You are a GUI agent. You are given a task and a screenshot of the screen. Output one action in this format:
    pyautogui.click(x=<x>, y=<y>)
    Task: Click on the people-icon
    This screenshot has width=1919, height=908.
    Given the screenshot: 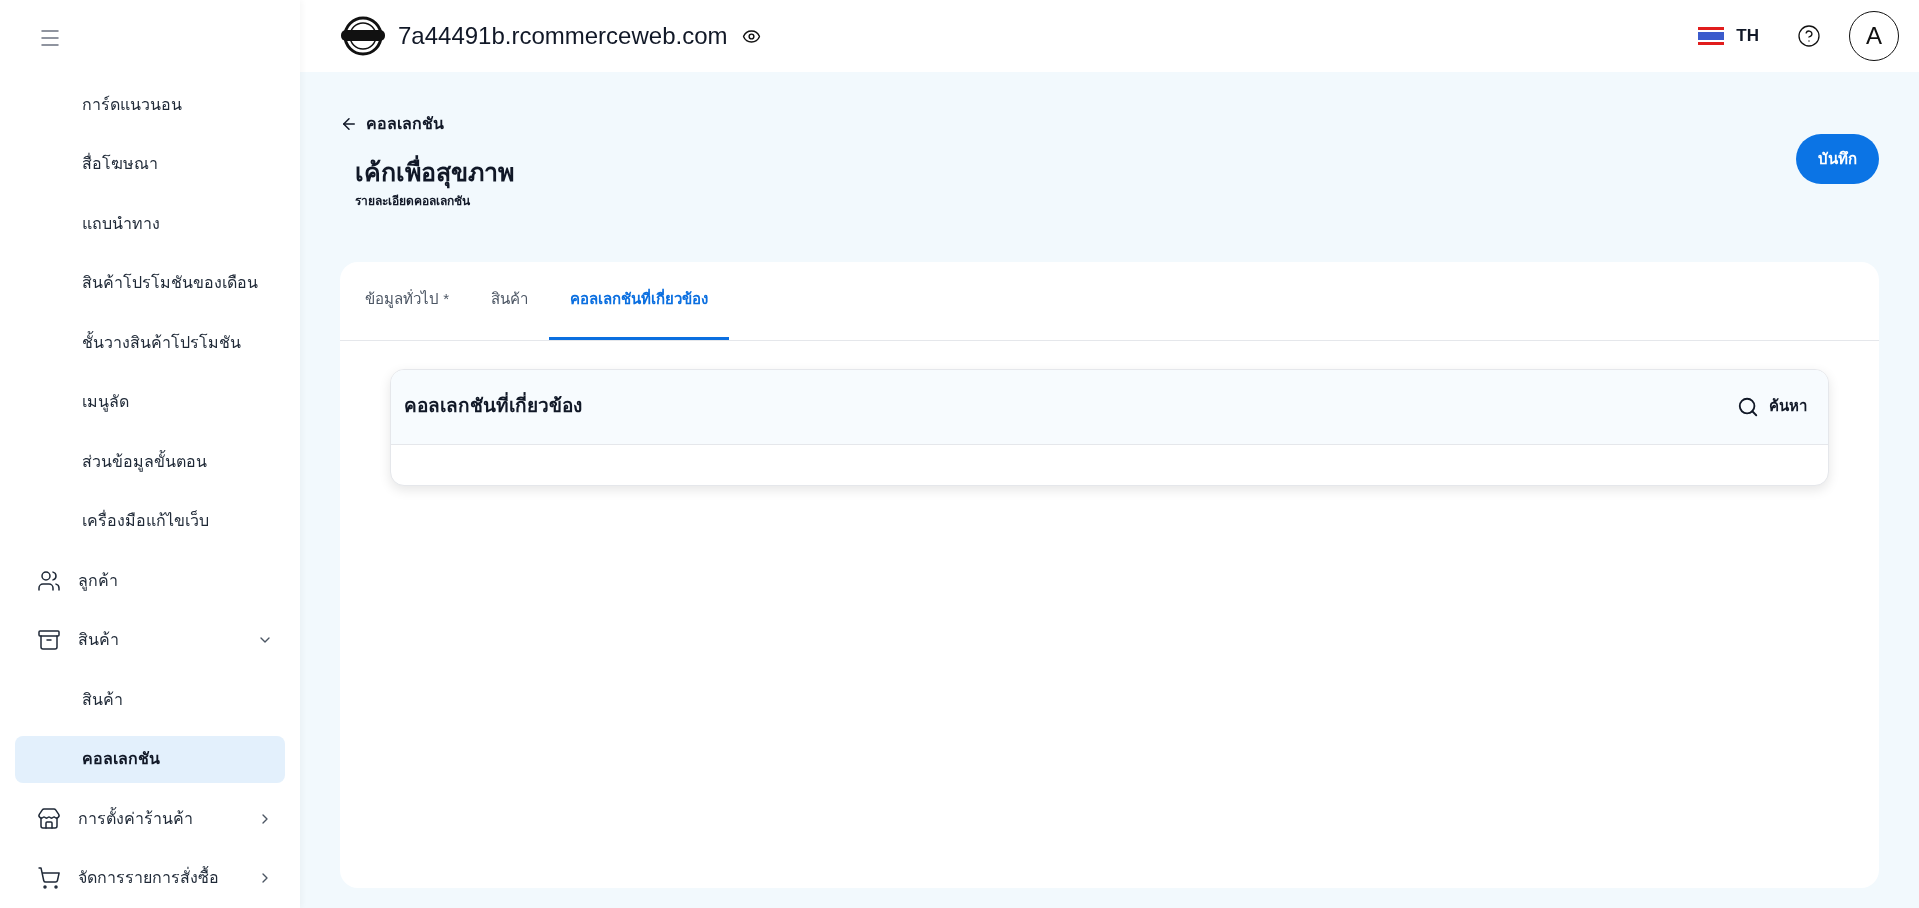 What is the action you would take?
    pyautogui.click(x=49, y=580)
    